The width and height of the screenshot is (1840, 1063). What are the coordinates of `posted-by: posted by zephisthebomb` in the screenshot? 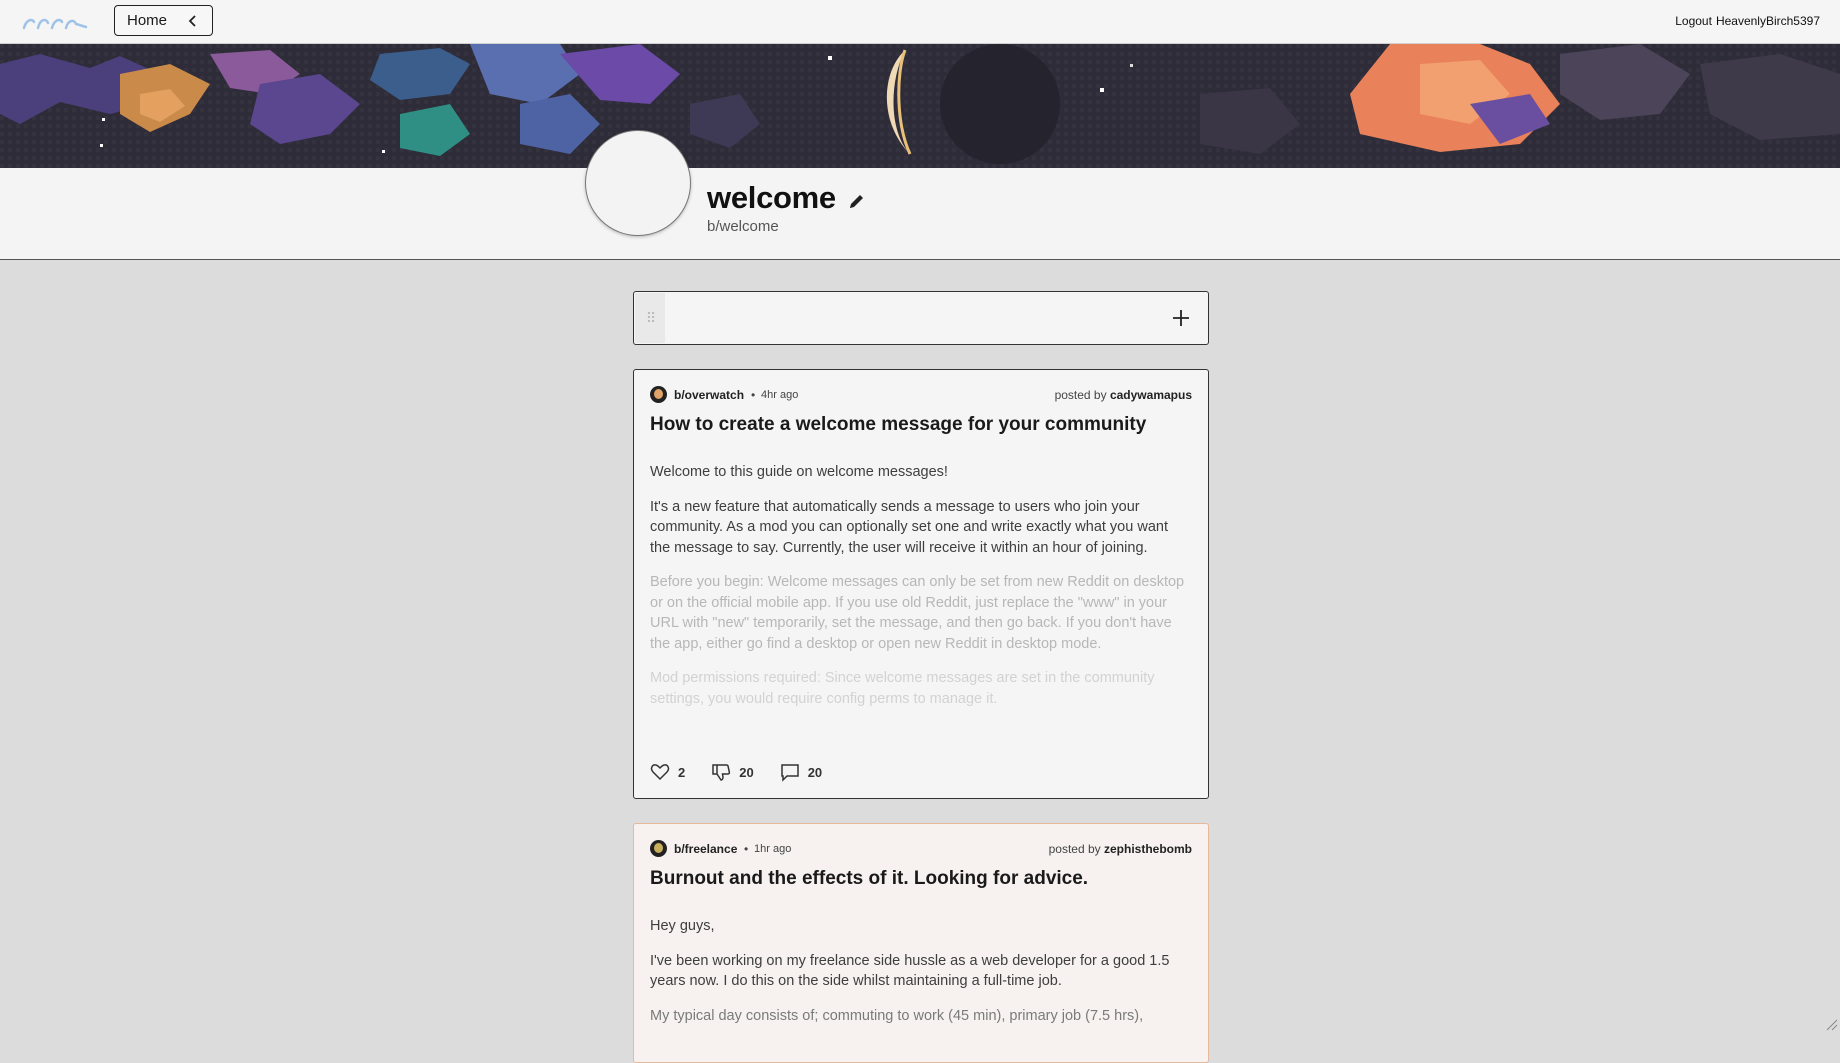 It's located at (1120, 849).